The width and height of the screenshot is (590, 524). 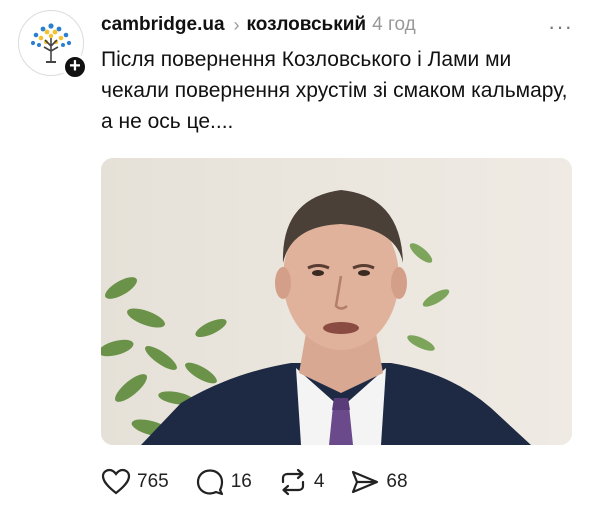 I want to click on chevron-right-icon: ›, so click(x=236, y=24).